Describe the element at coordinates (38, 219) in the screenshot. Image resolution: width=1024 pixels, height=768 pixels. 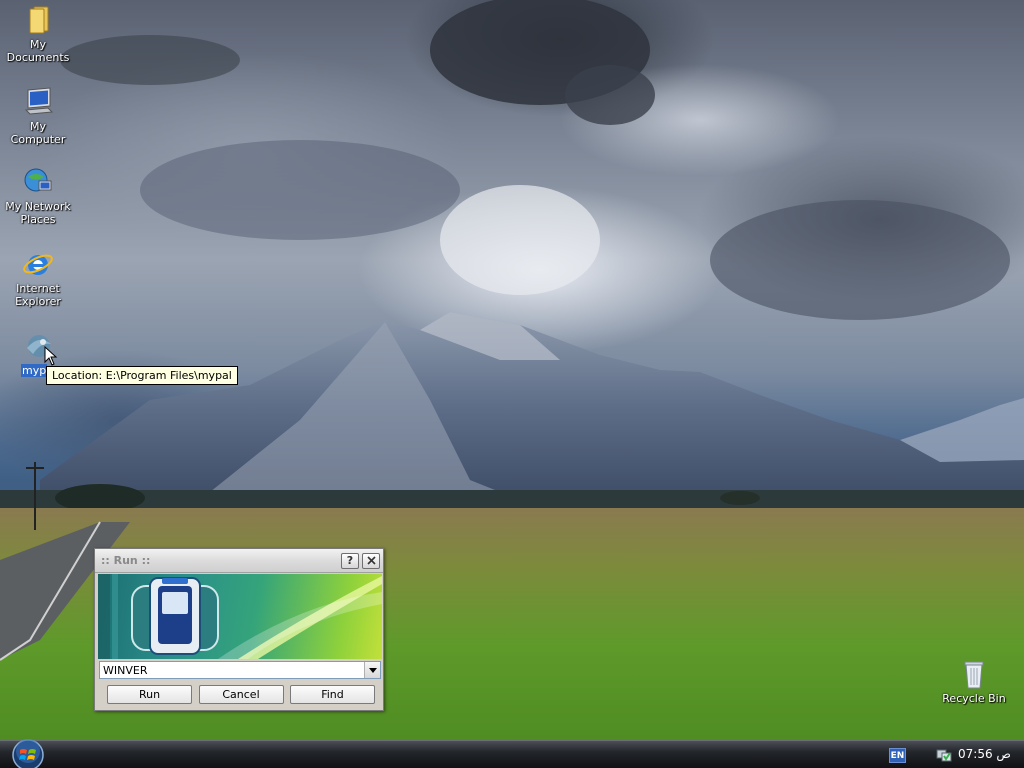
I see `desktop-icon-label-line2: Places` at that location.